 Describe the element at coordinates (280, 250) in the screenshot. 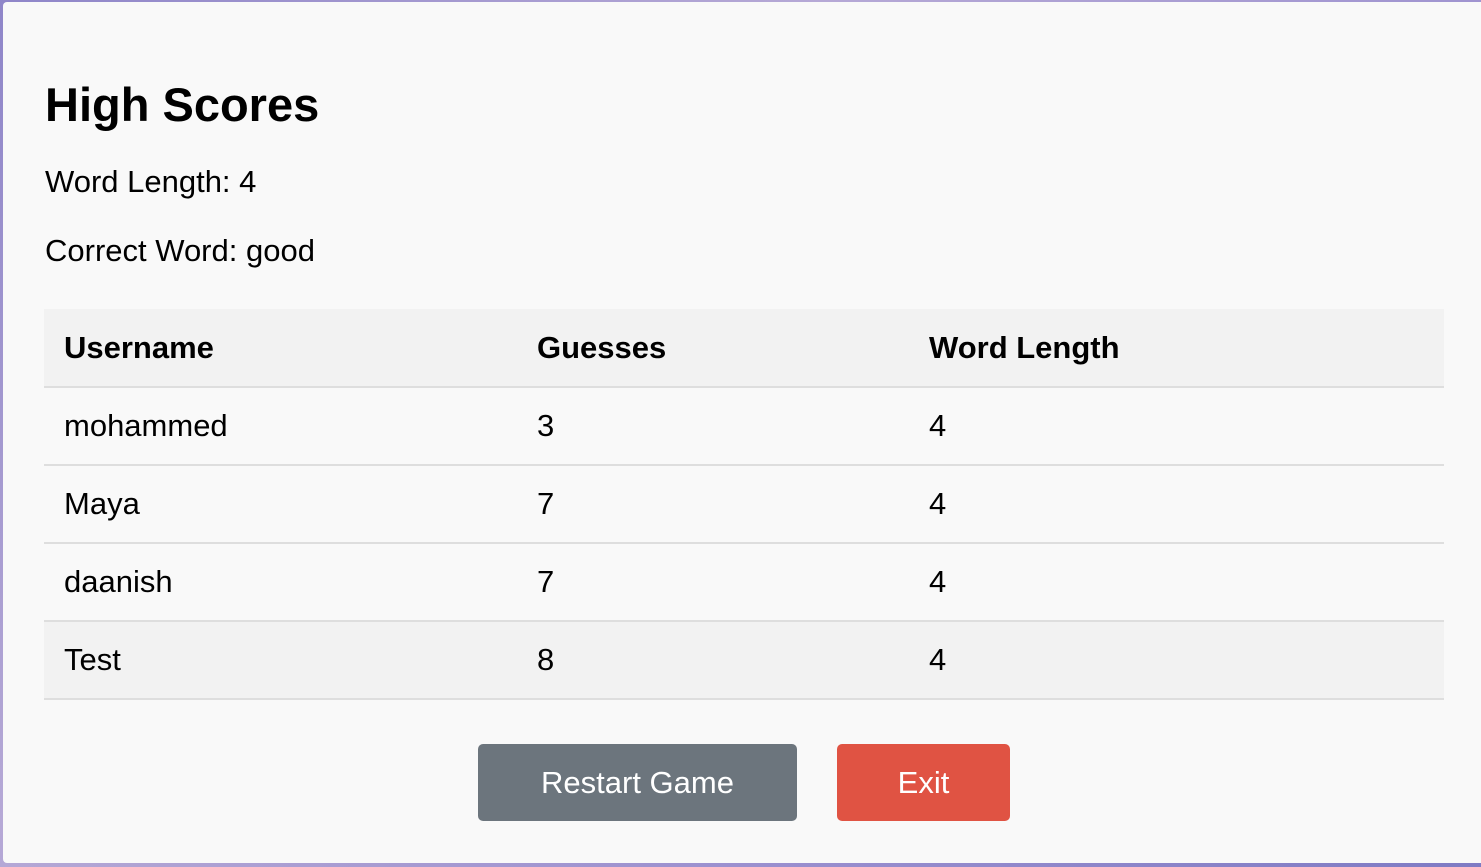

I see `correct-word-value: good` at that location.